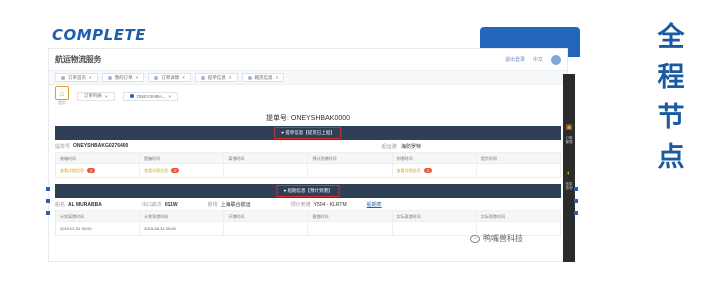 This screenshot has height=297, width=718. What do you see at coordinates (85, 204) in the screenshot?
I see `vessel-value: AL MURABBA` at bounding box center [85, 204].